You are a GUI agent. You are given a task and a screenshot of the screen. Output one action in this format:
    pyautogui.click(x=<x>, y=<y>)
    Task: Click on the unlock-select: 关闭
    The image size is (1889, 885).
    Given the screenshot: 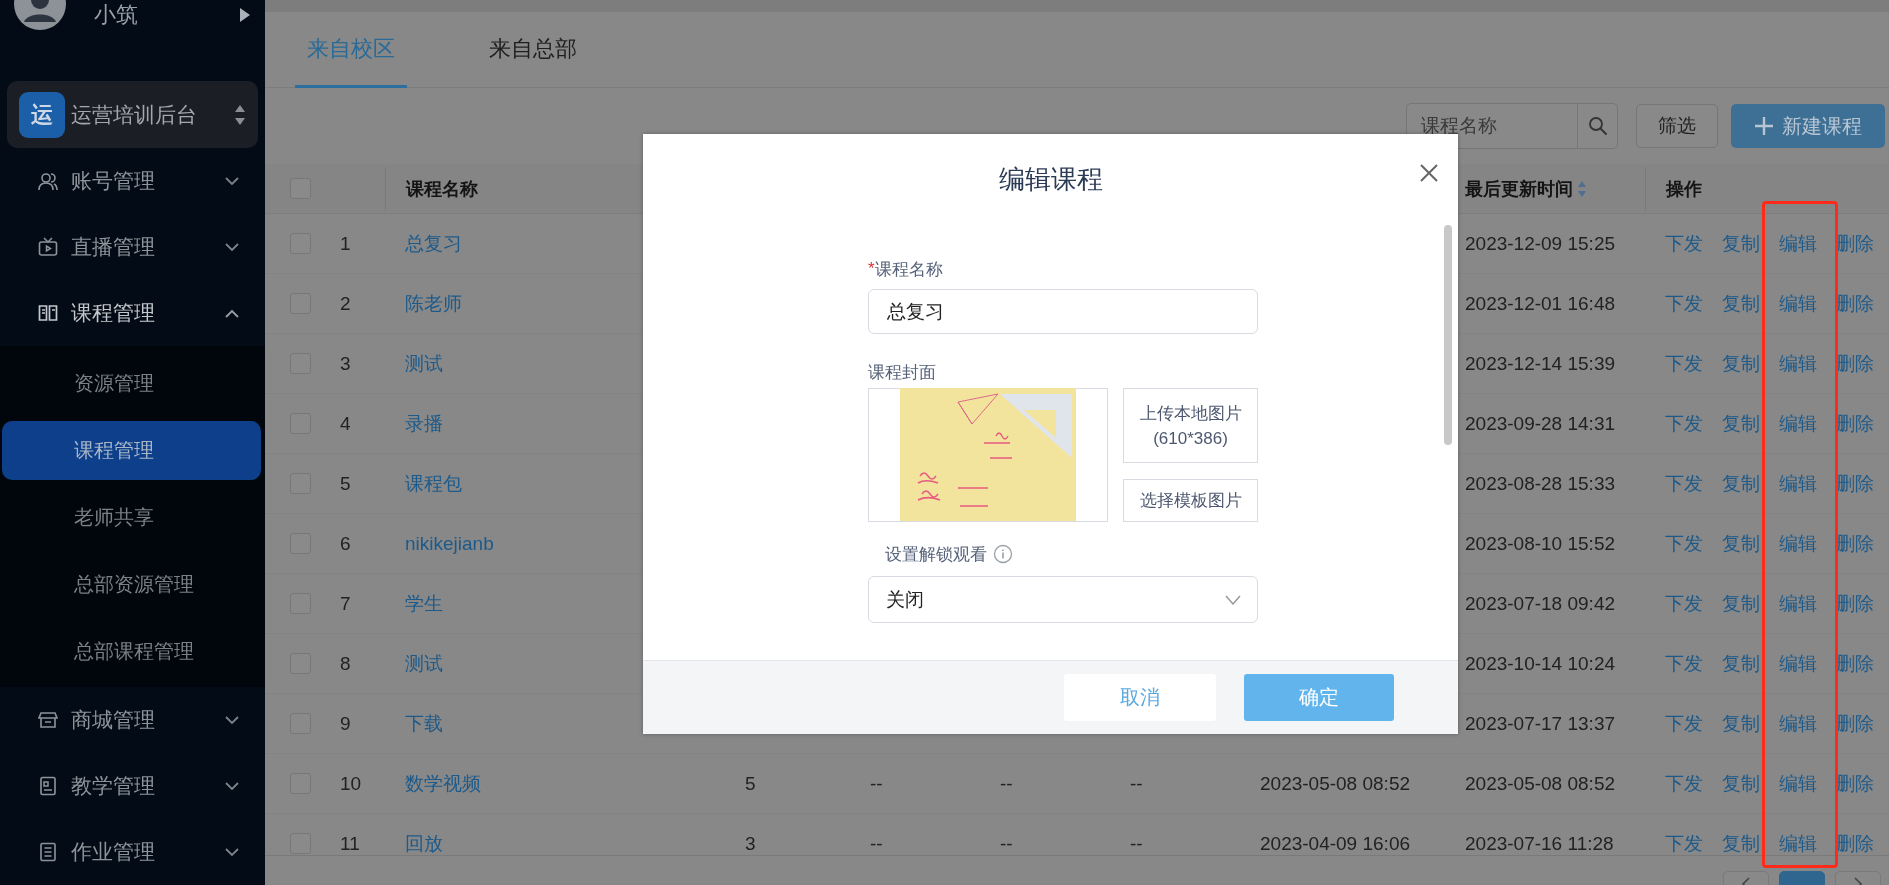 What is the action you would take?
    pyautogui.click(x=1063, y=599)
    